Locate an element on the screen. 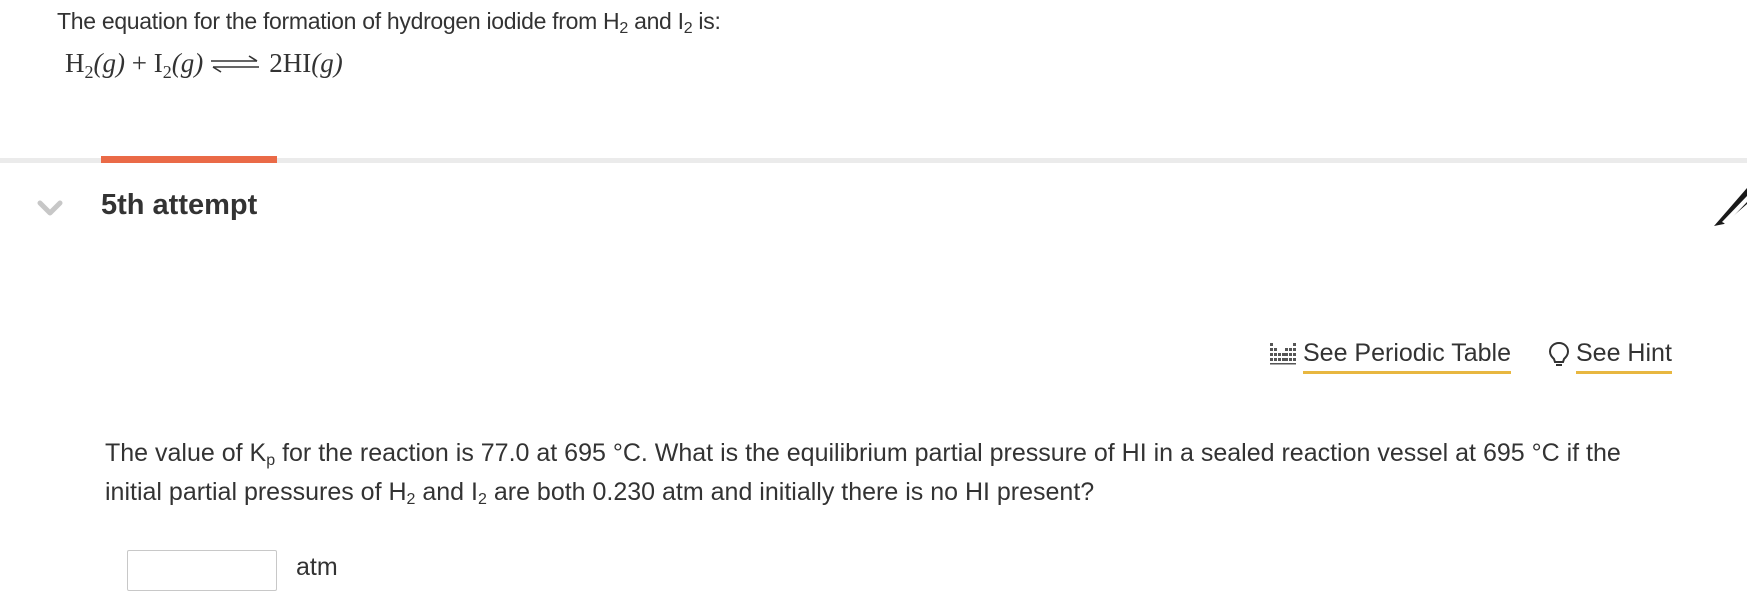 The image size is (1747, 601). question-i-subscript: 2 is located at coordinates (482, 499).